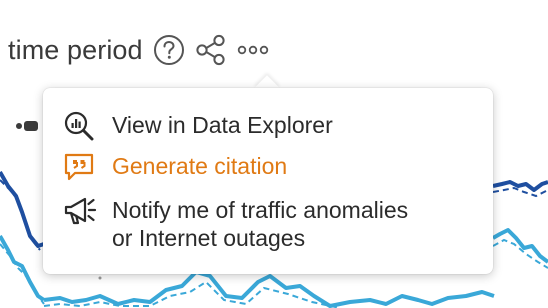 This screenshot has height=308, width=548. Describe the element at coordinates (100, 278) in the screenshot. I see `axis-tick` at that location.